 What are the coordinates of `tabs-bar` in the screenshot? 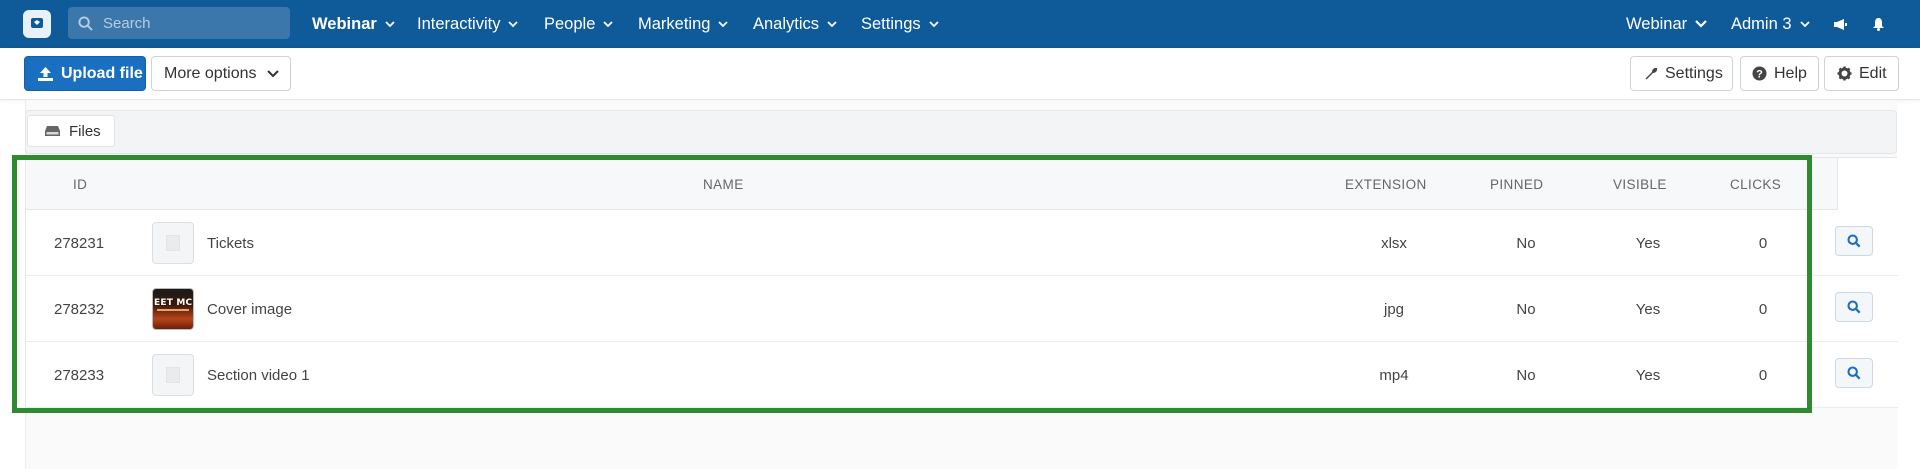 It's located at (961, 132).